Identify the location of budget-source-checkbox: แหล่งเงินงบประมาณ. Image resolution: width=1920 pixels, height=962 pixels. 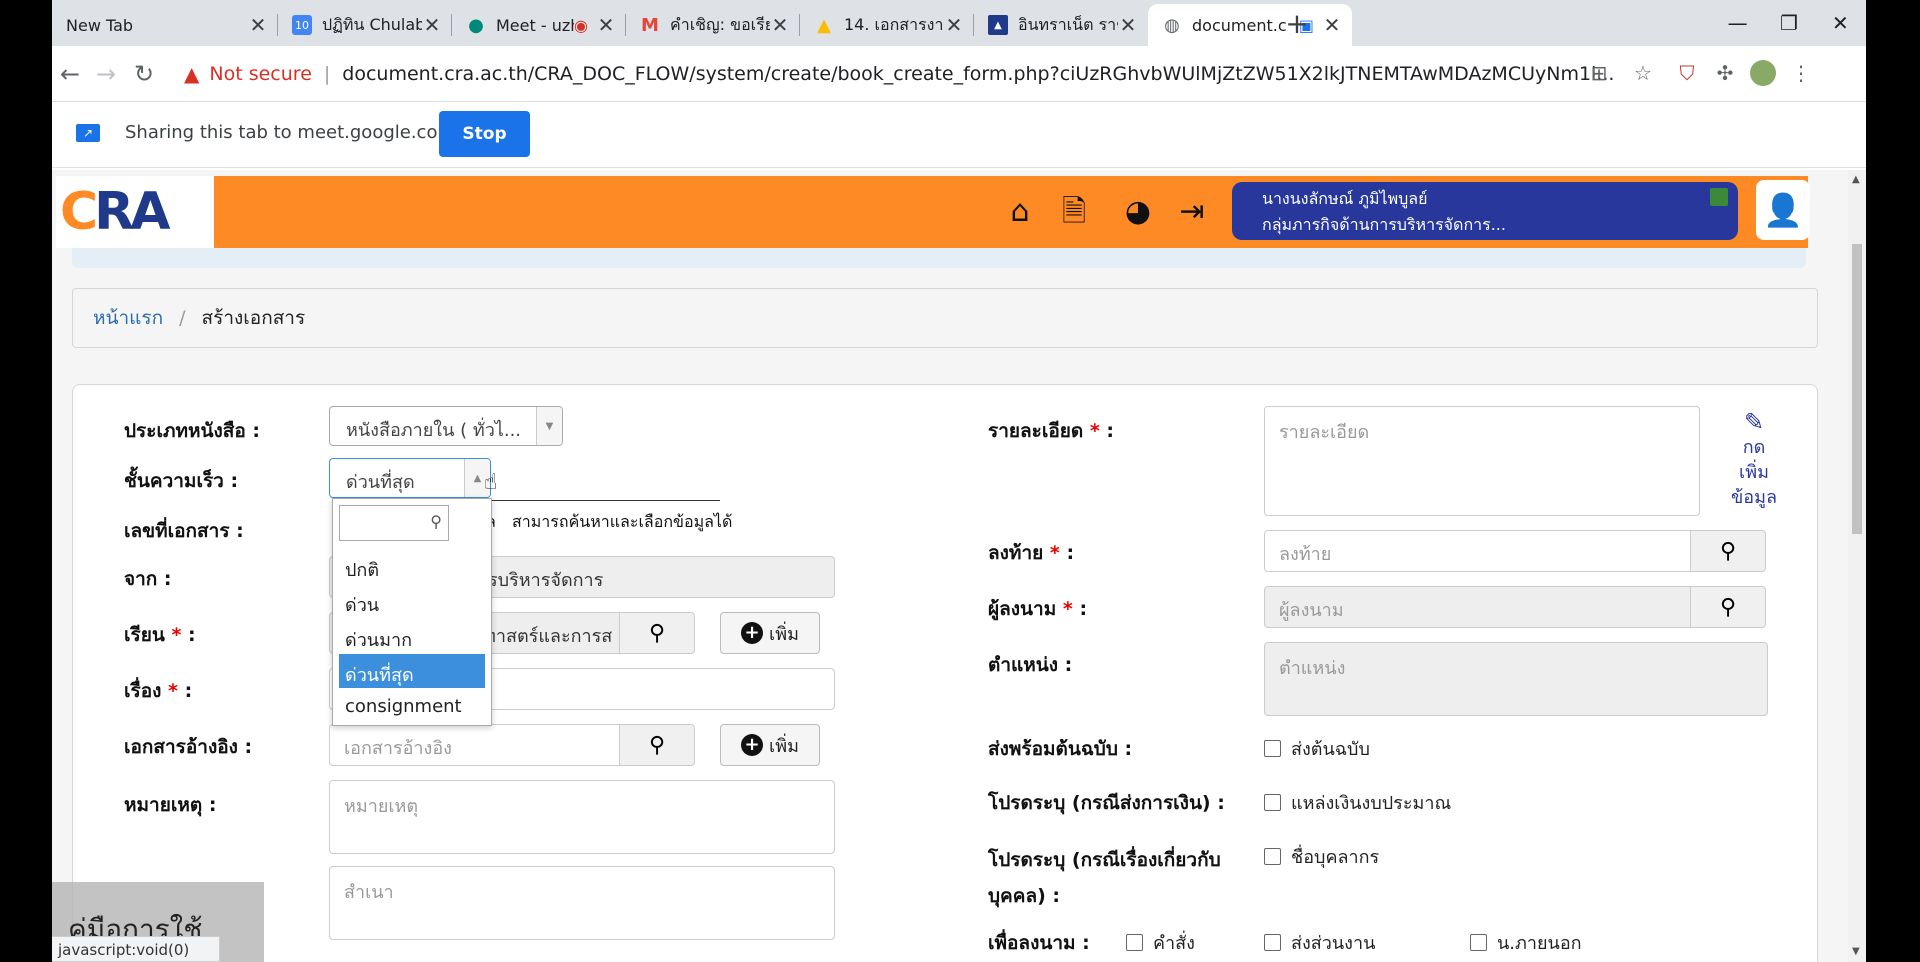
(1357, 802).